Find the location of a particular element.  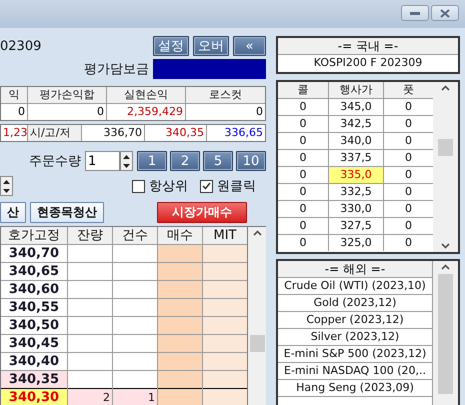

strike-cell: 340,0 is located at coordinates (356, 141).